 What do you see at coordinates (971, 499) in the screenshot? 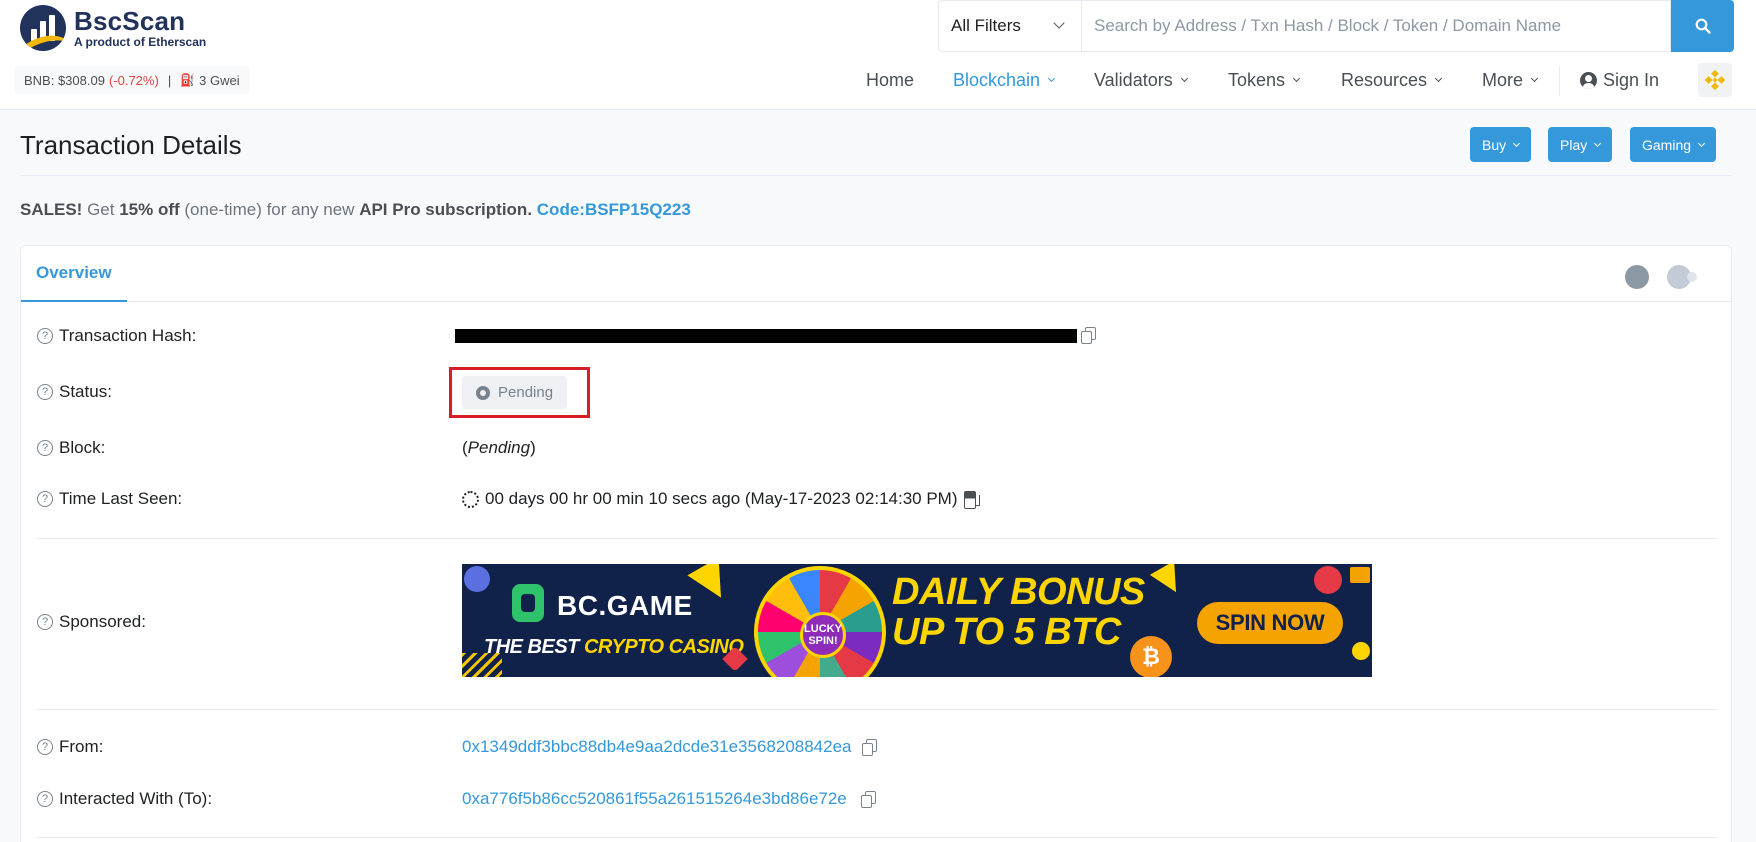
I see `gas-pump-icon` at bounding box center [971, 499].